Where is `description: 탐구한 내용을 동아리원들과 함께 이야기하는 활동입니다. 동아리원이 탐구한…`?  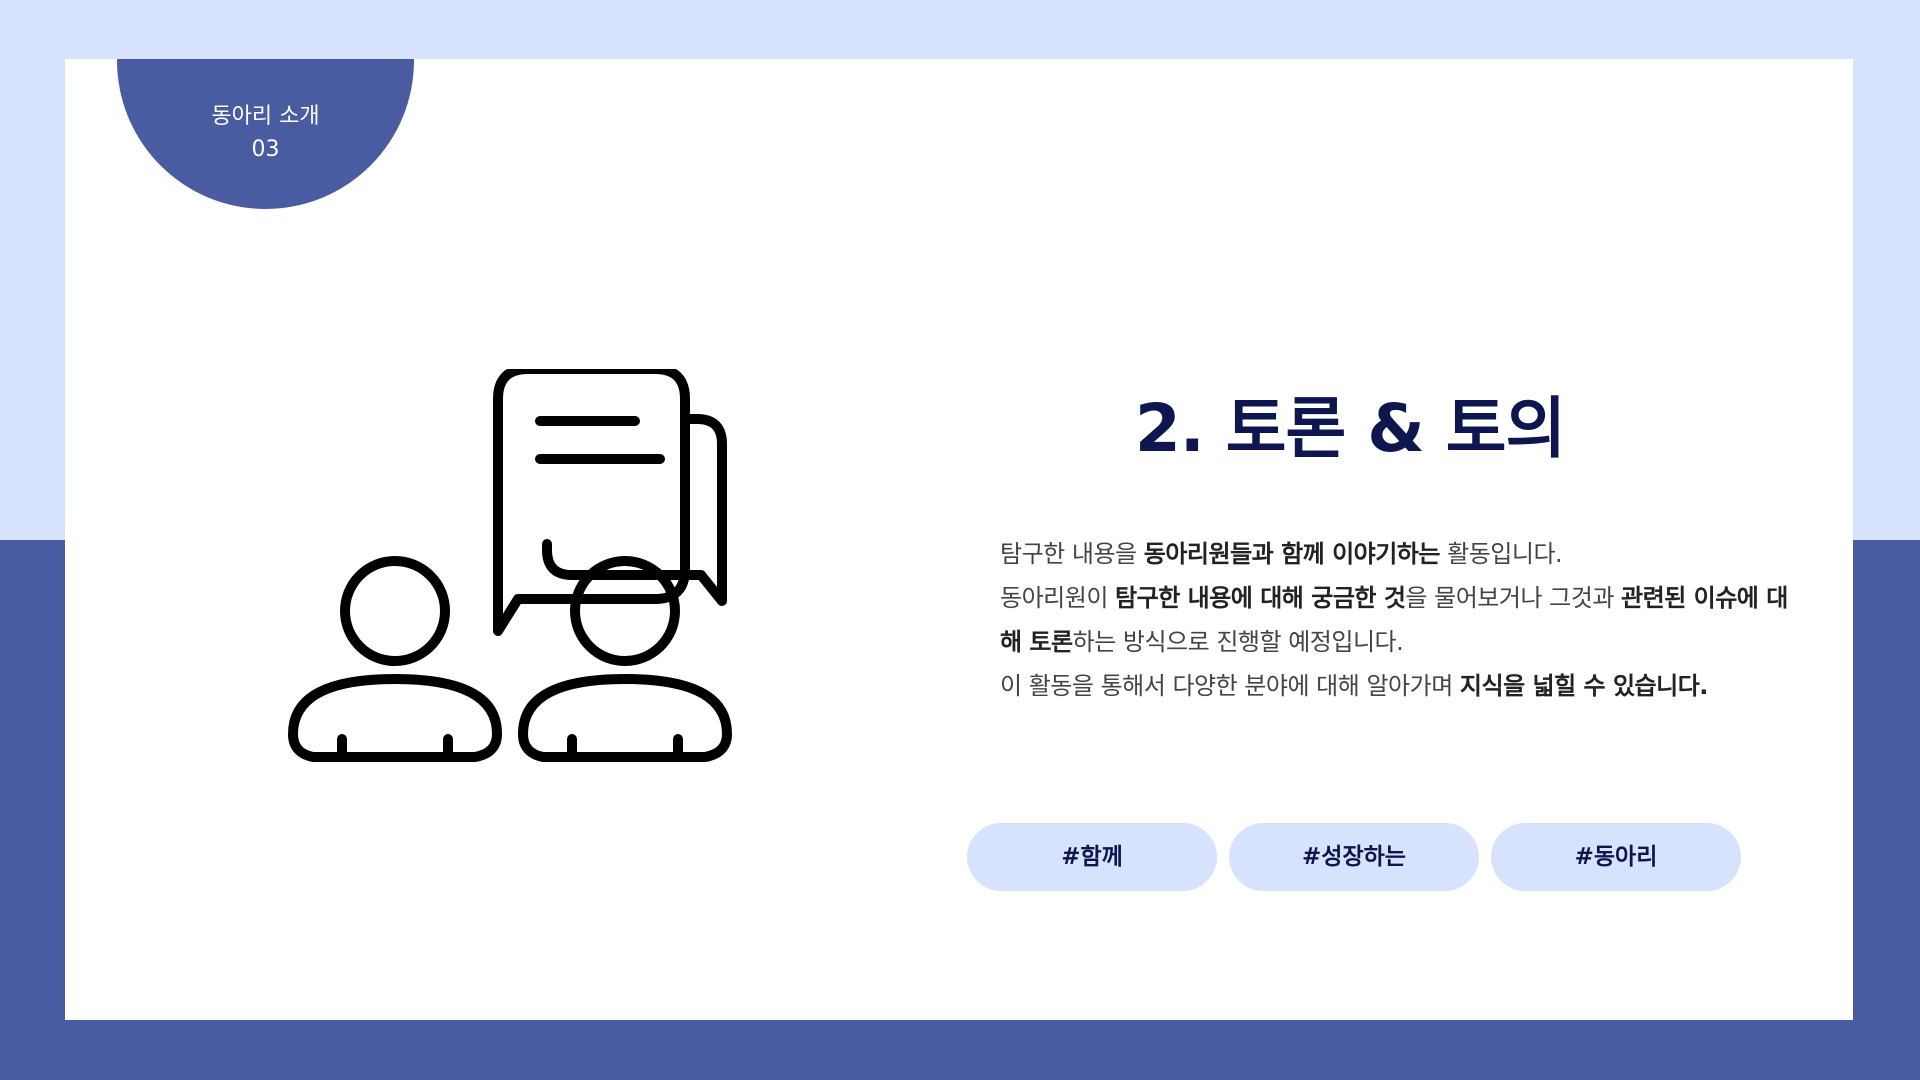
description: 탐구한 내용을 동아리원들과 함께 이야기하는 활동입니다. 동아리원이 탐구한… is located at coordinates (1395, 620).